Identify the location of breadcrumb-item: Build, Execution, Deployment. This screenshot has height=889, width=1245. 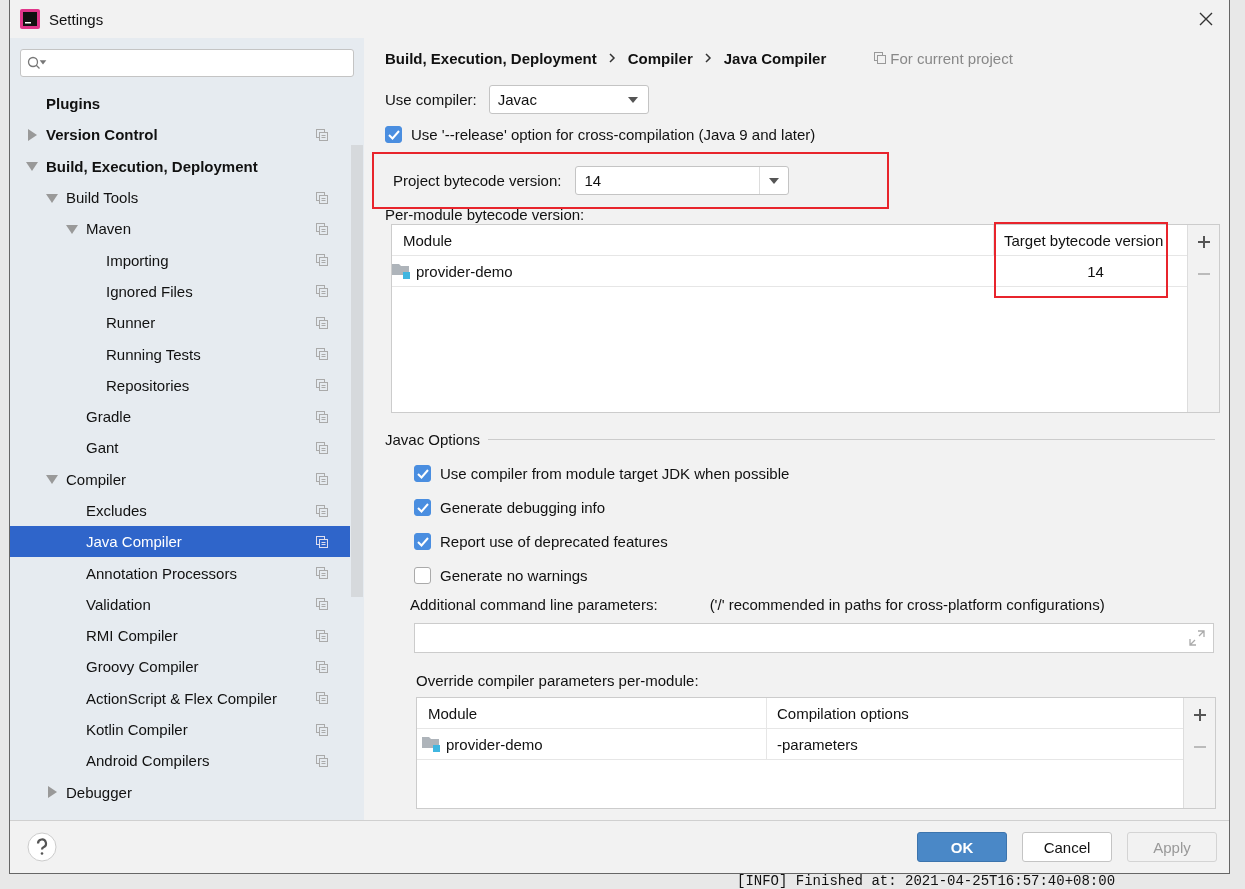
(491, 58).